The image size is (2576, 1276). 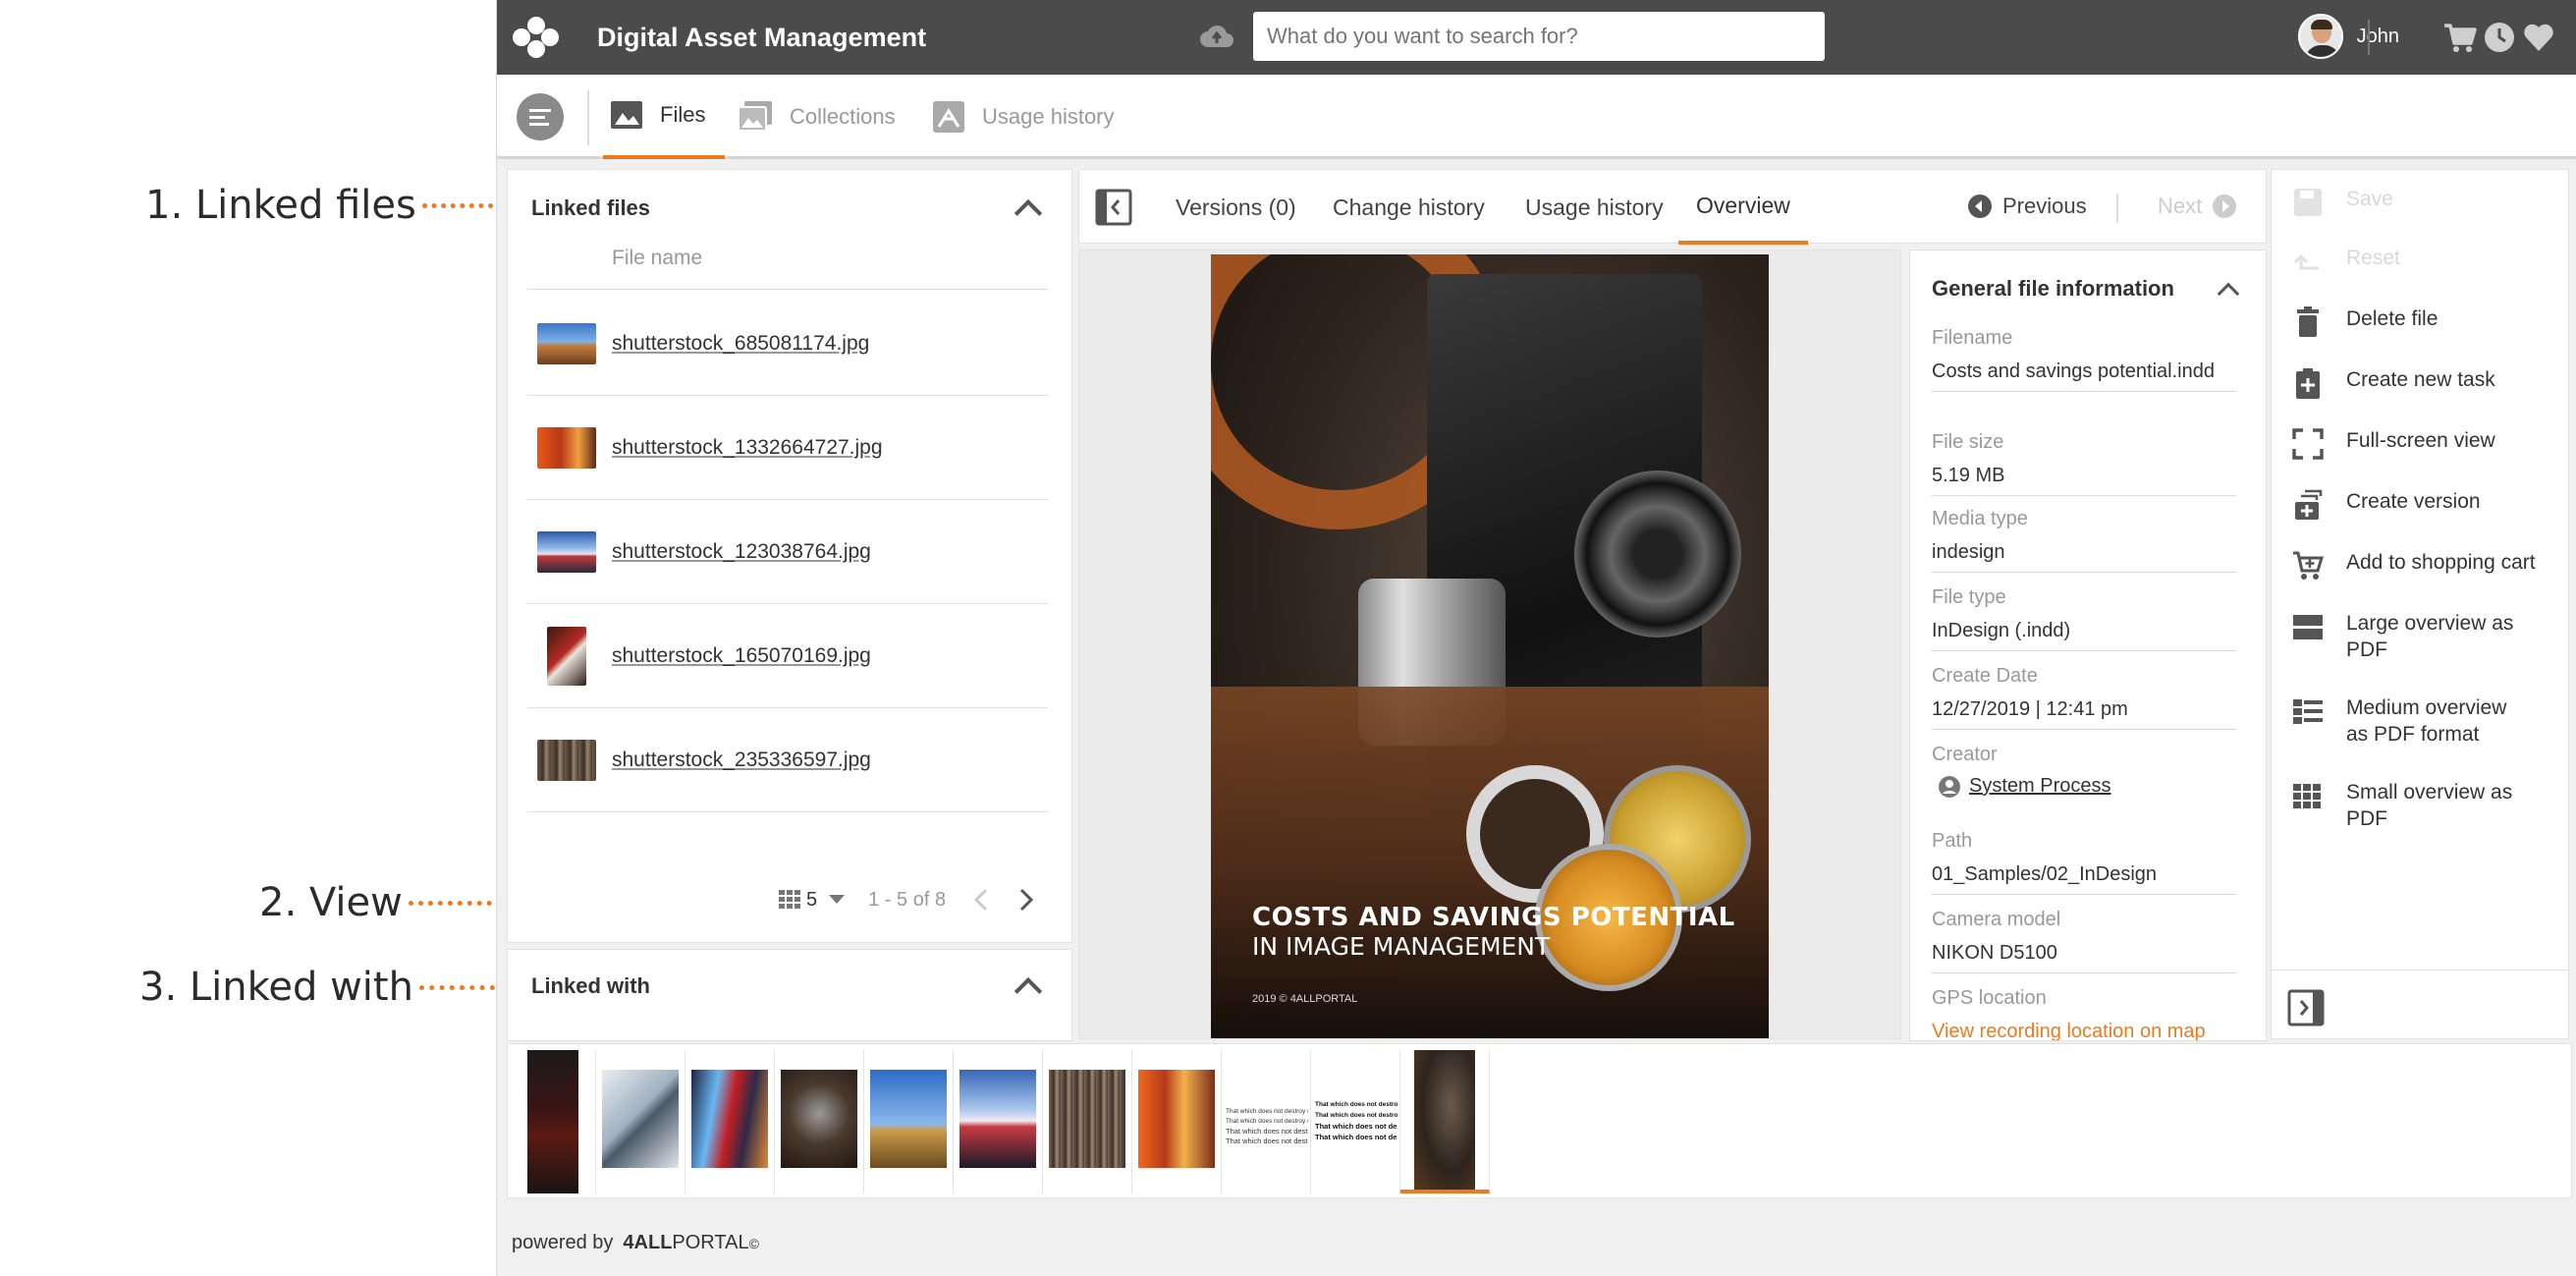 What do you see at coordinates (2308, 202) in the screenshot?
I see `save-icon` at bounding box center [2308, 202].